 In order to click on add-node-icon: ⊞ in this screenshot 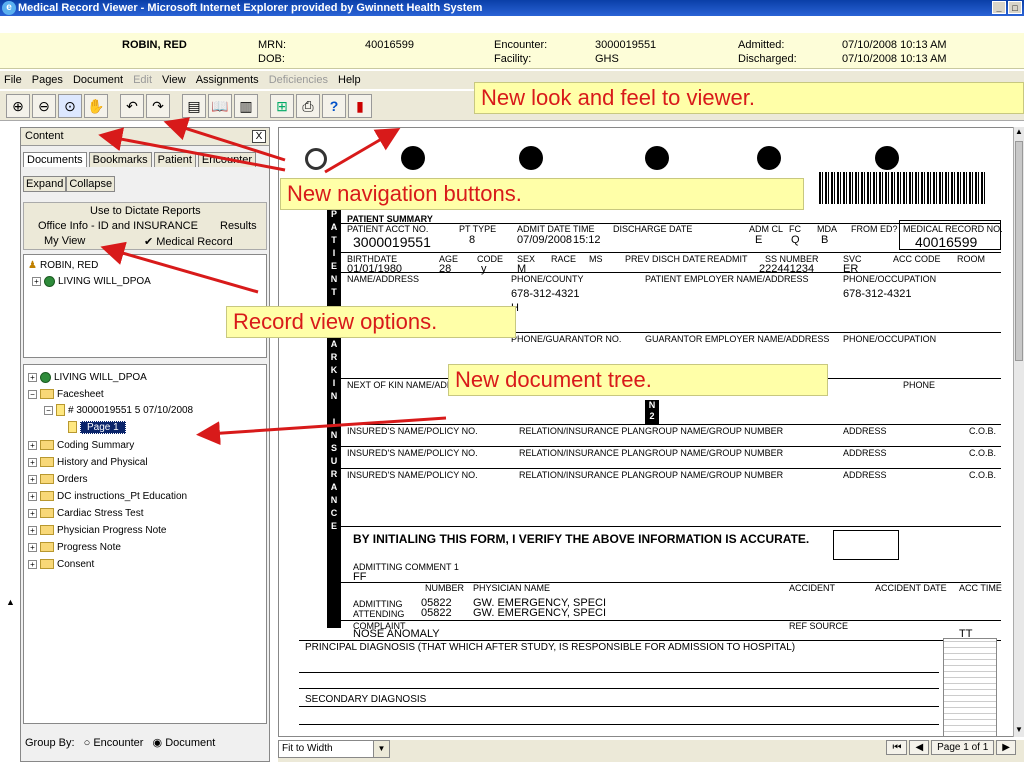, I will do `click(282, 106)`.